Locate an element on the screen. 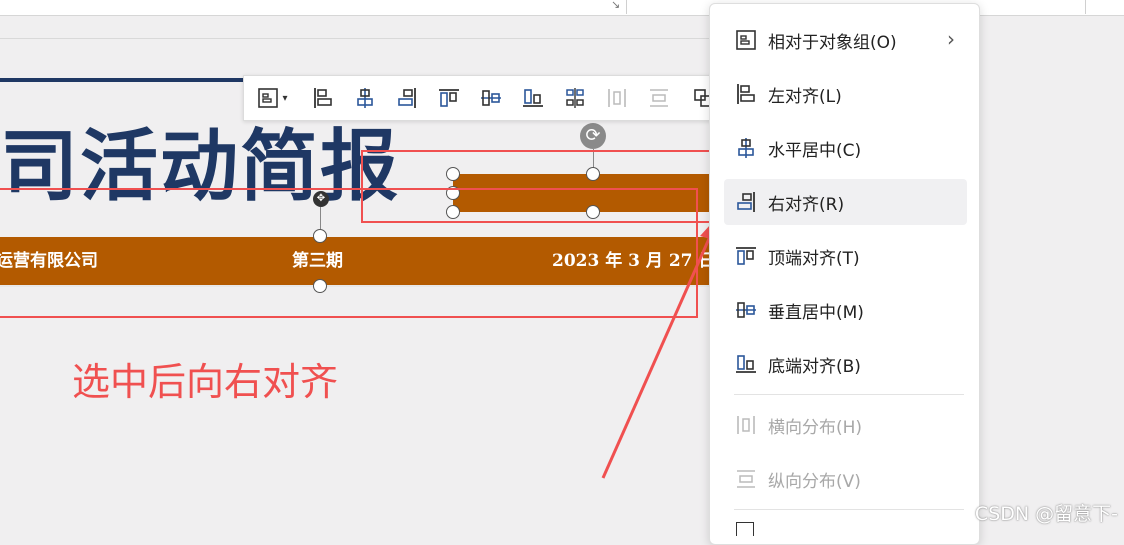 The height and width of the screenshot is (545, 1124). corner-arrow-icon: ↘ is located at coordinates (615, 5).